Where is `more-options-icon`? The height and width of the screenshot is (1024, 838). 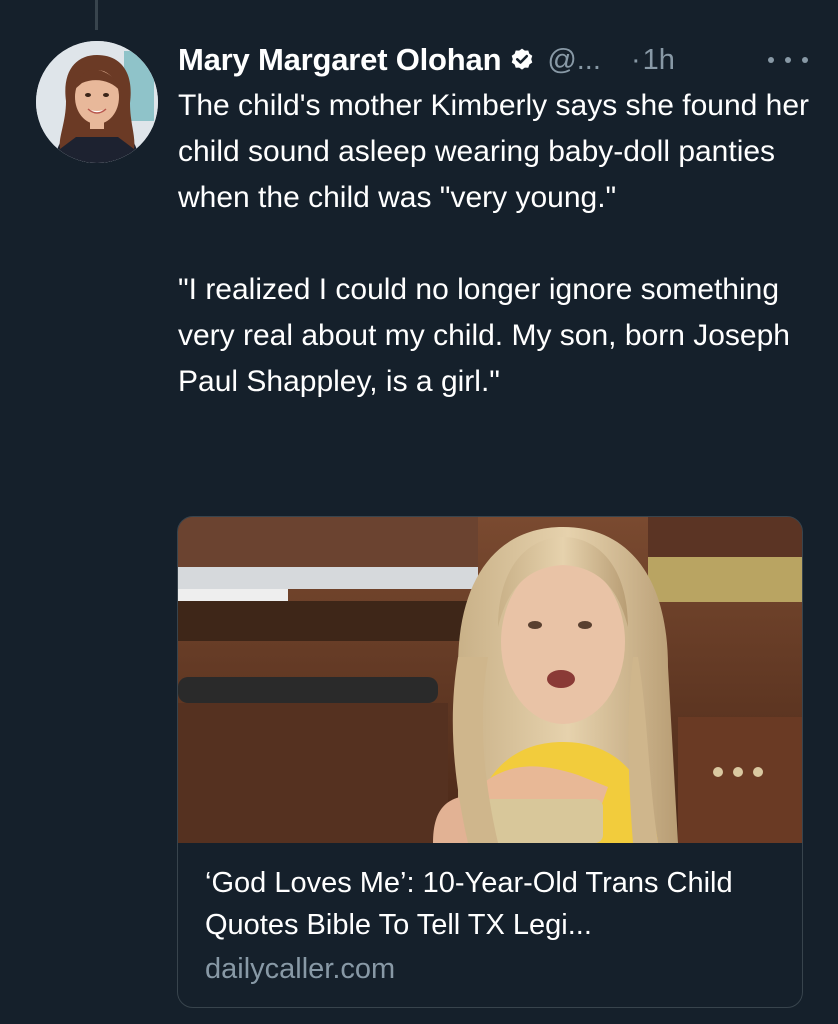 more-options-icon is located at coordinates (788, 60).